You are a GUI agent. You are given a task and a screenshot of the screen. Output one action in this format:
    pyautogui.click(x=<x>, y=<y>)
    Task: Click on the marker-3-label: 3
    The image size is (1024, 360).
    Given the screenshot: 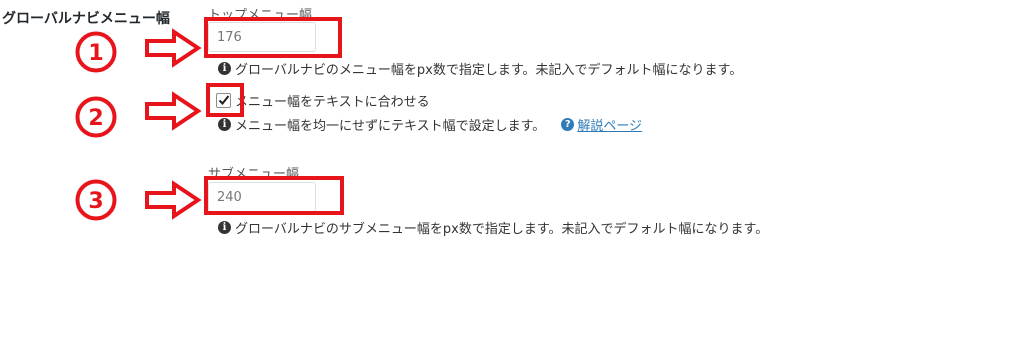 What is the action you would take?
    pyautogui.click(x=95, y=201)
    